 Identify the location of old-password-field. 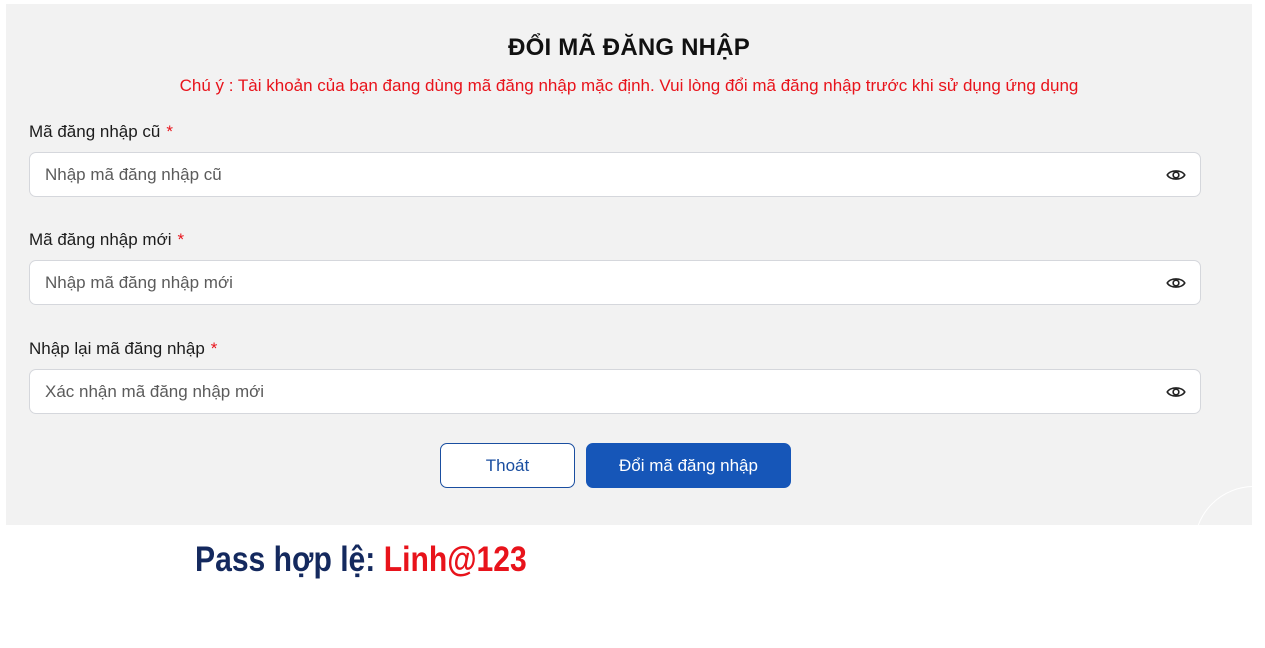
(615, 174).